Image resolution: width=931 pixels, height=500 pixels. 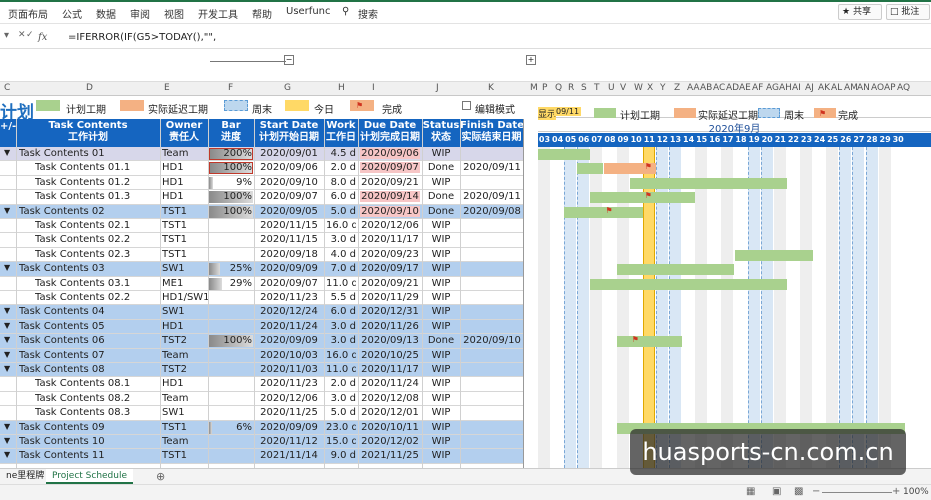 I want to click on start-date-cell: 2021/11/14, so click(x=289, y=455).